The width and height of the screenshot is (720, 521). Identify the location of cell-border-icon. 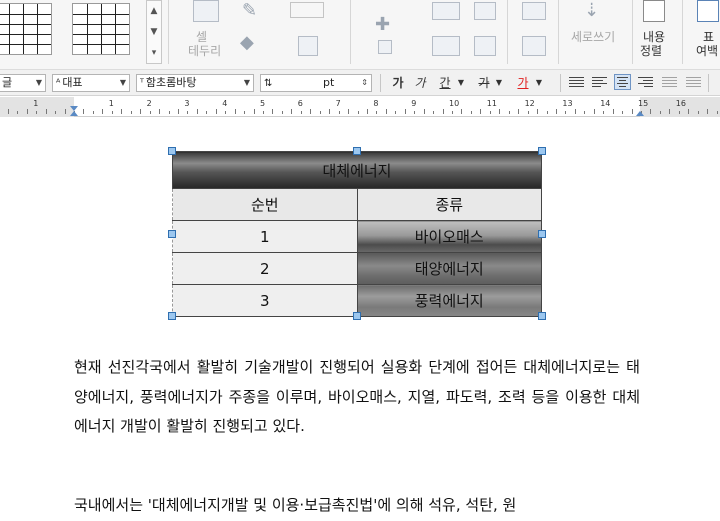
(206, 11).